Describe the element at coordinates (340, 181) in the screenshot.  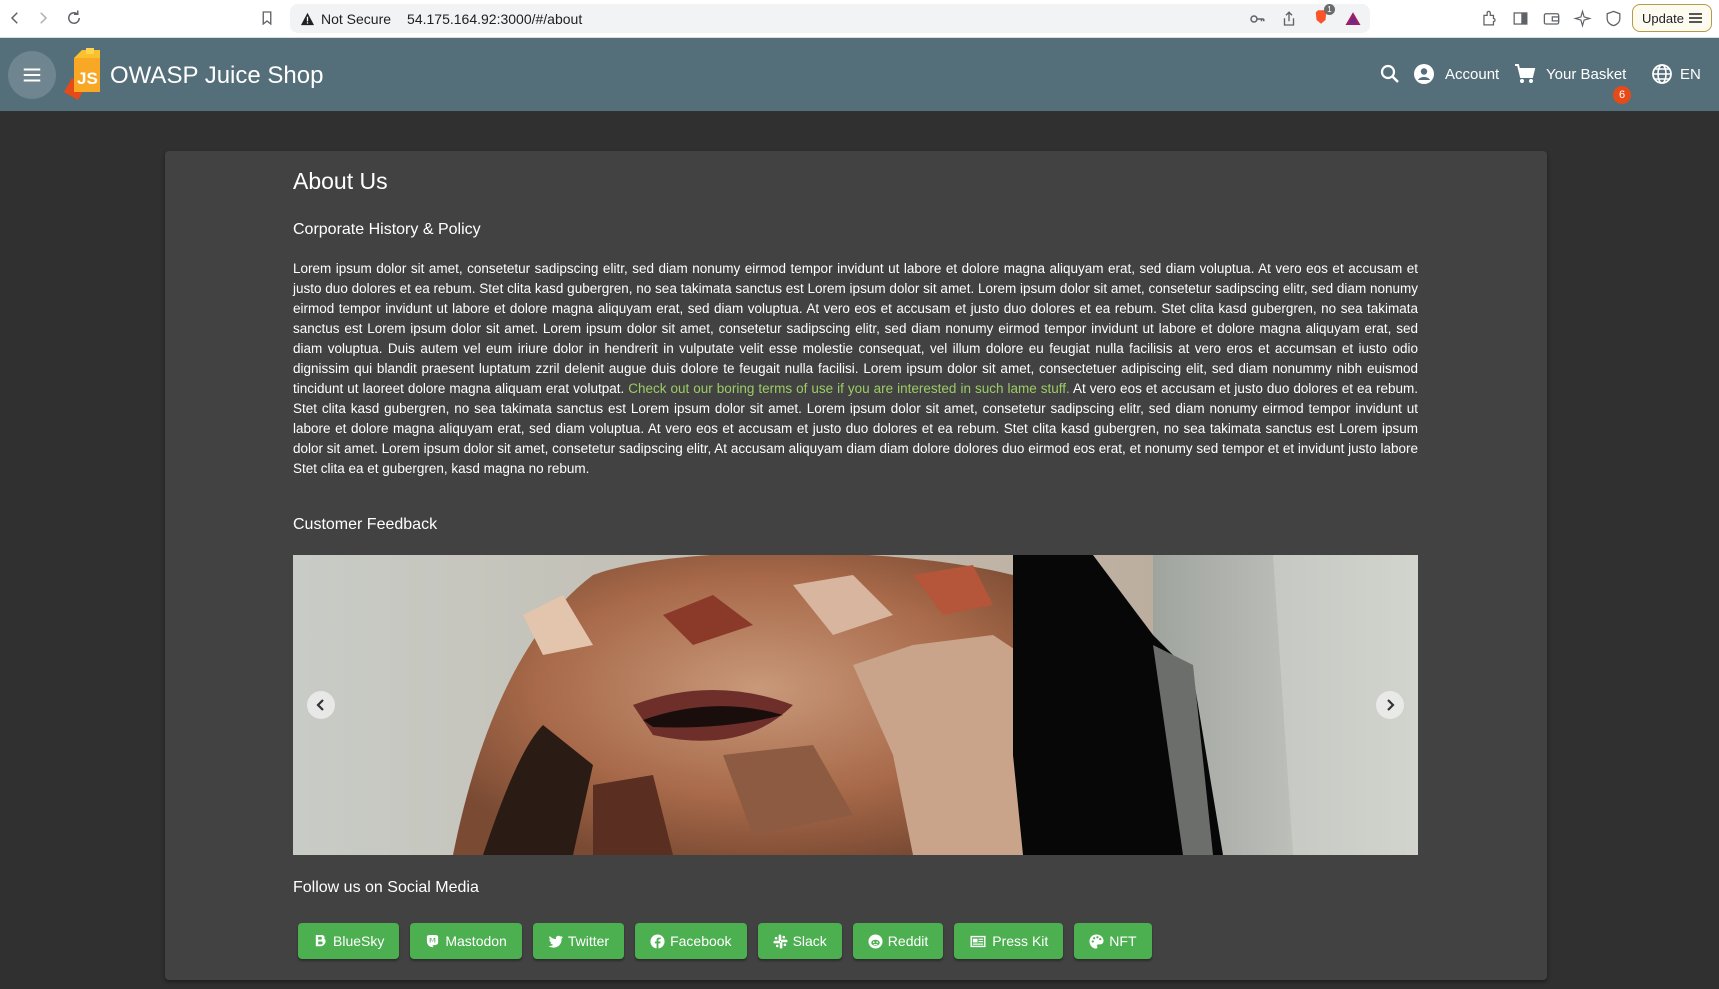
I see `page-title: About Us` at that location.